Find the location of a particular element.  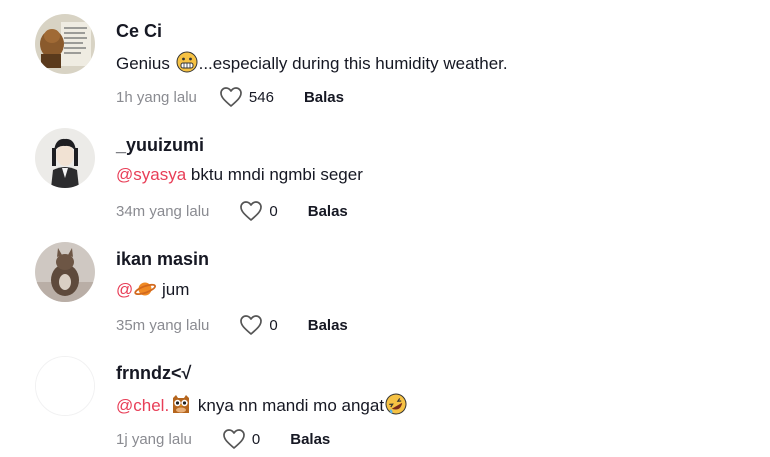

timestamp: 1j yang lalu is located at coordinates (154, 439).